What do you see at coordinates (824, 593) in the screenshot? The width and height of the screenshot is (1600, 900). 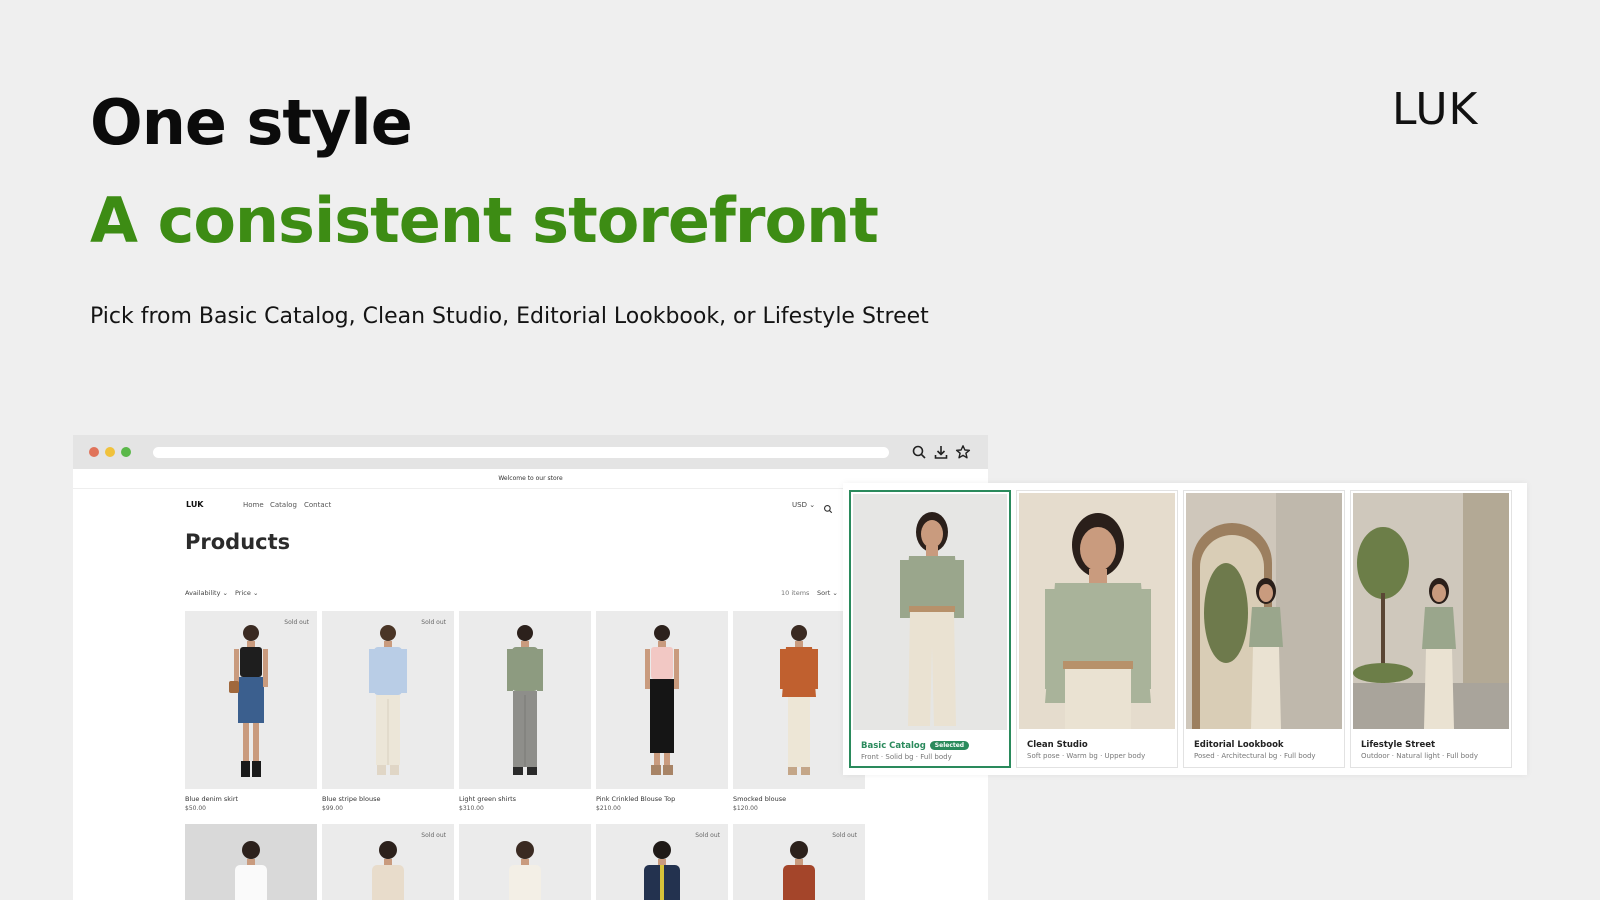 I see `sort-label: Sort` at bounding box center [824, 593].